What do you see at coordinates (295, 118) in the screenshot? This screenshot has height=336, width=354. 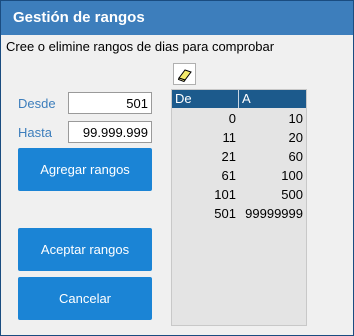 I see `cell-a: 10` at bounding box center [295, 118].